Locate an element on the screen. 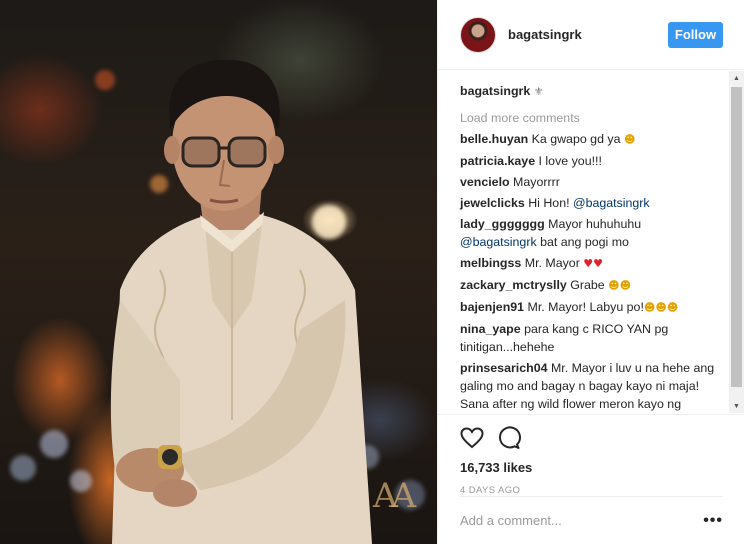 The width and height of the screenshot is (744, 544). comments-scrollbar: ▲ ▼ is located at coordinates (736, 242).